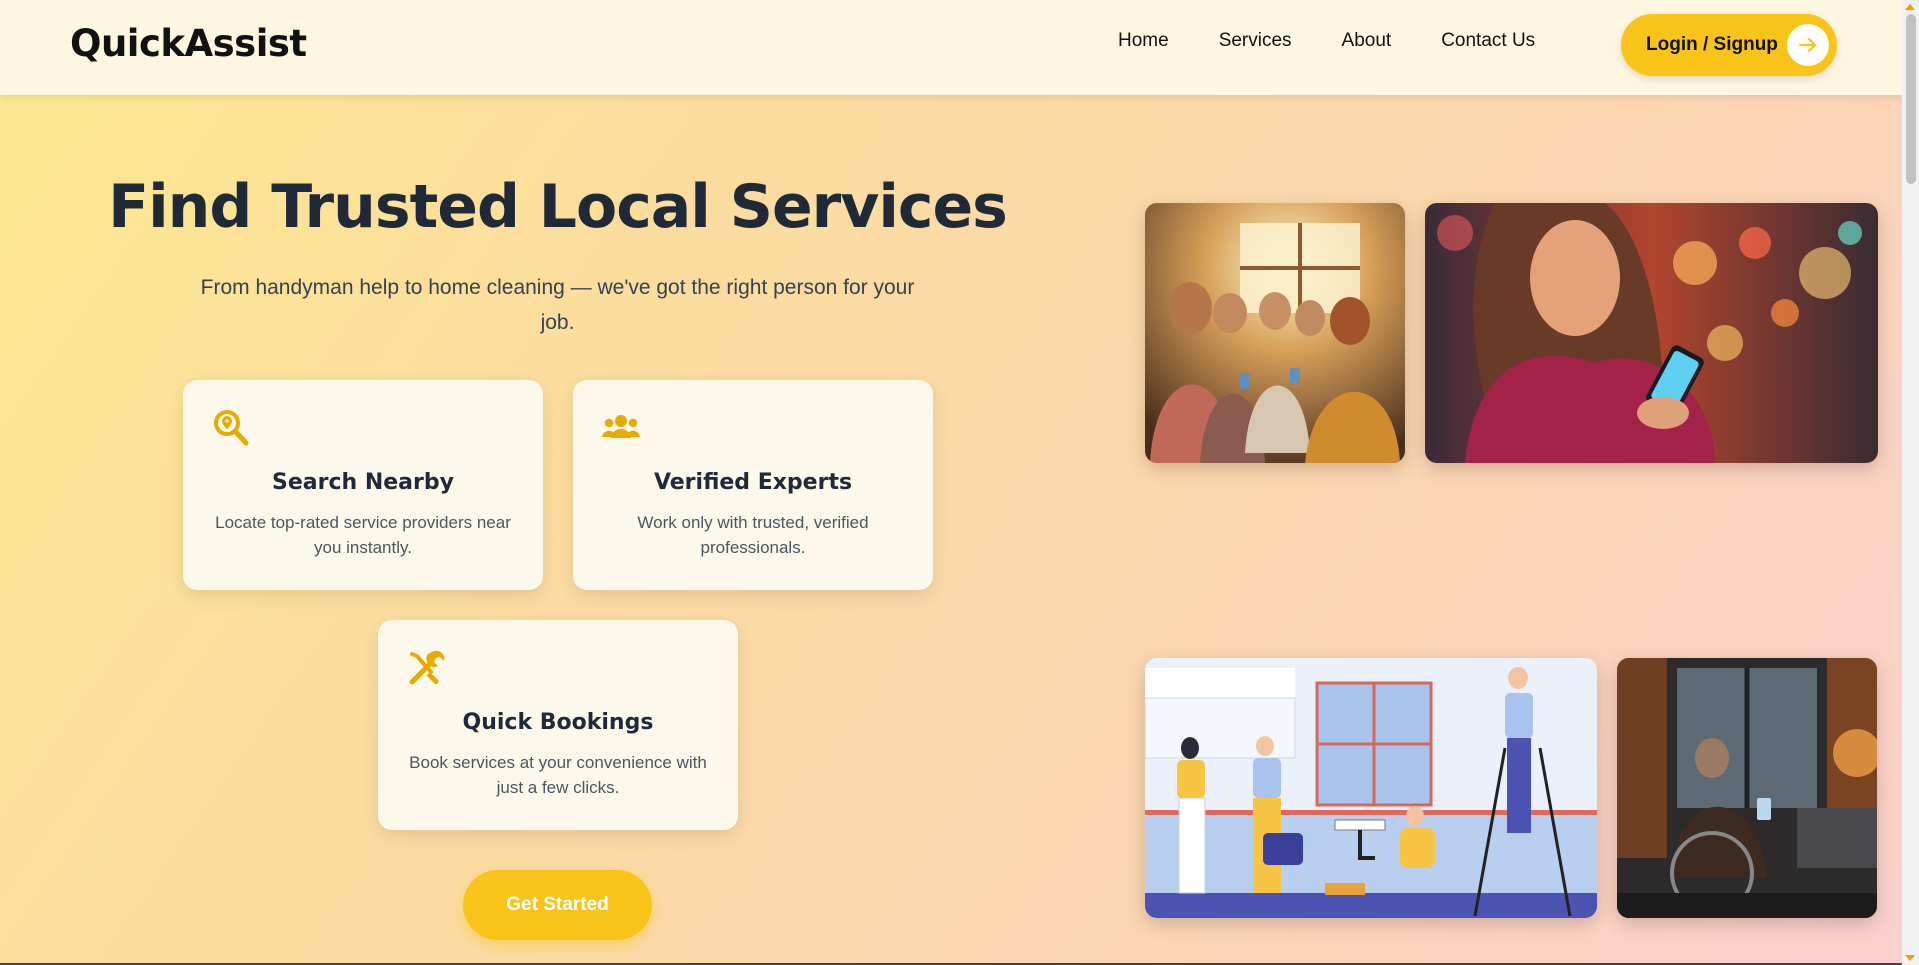 The width and height of the screenshot is (1919, 965). I want to click on feature-title: Quick Bookings, so click(558, 722).